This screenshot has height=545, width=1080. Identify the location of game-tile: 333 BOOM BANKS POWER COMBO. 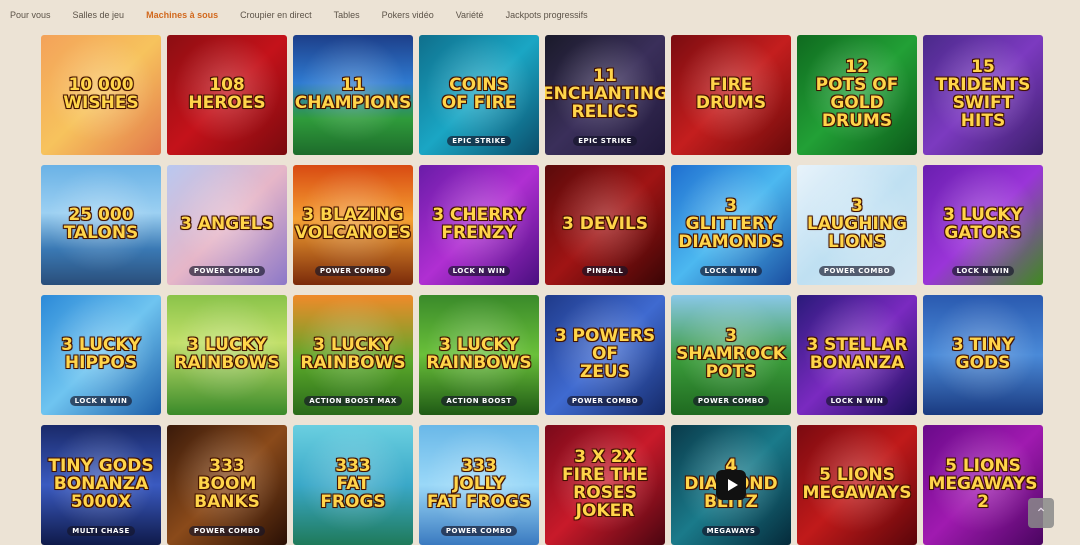
(227, 485).